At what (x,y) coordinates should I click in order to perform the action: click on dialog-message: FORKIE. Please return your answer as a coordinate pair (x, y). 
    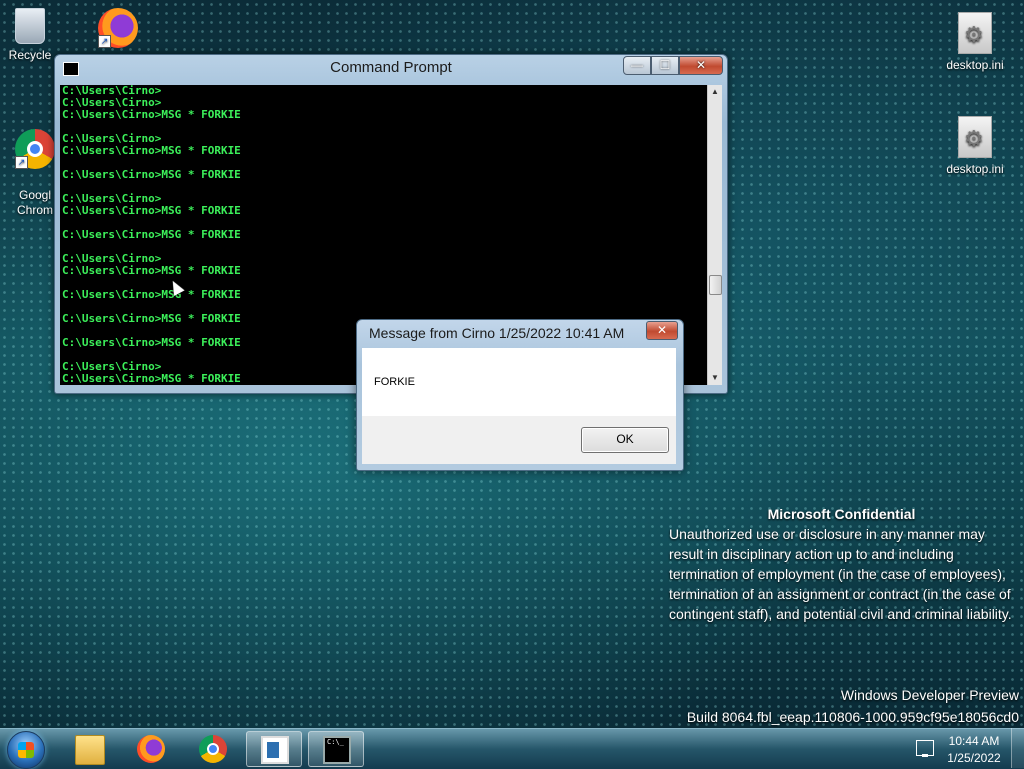
    Looking at the image, I should click on (394, 382).